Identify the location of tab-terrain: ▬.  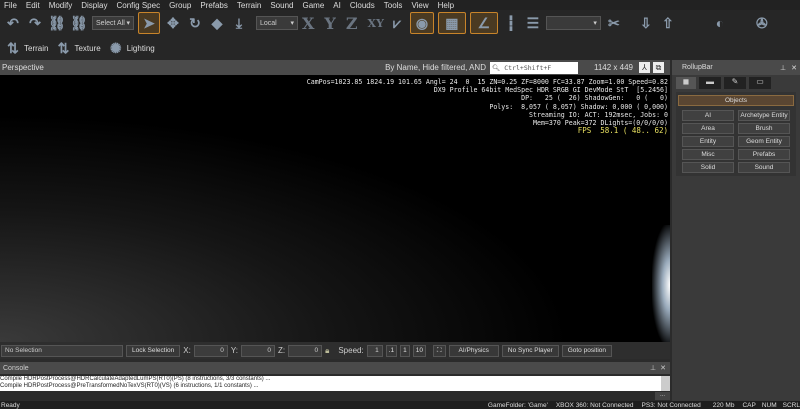
(710, 83).